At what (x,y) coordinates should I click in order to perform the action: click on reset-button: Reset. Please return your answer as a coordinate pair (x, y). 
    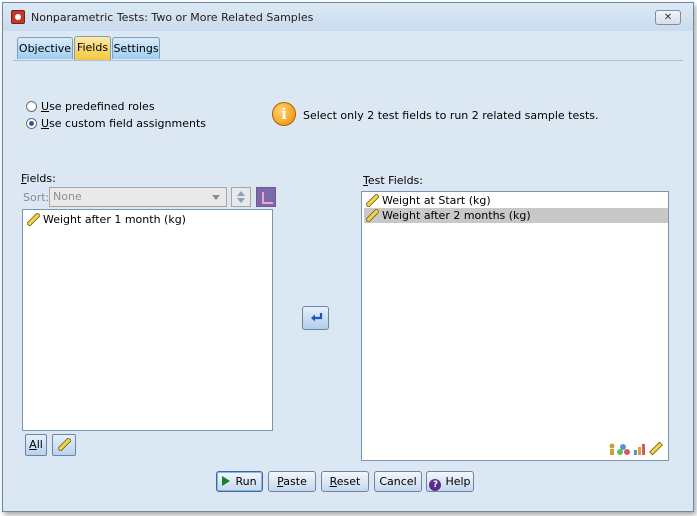
    Looking at the image, I should click on (345, 481).